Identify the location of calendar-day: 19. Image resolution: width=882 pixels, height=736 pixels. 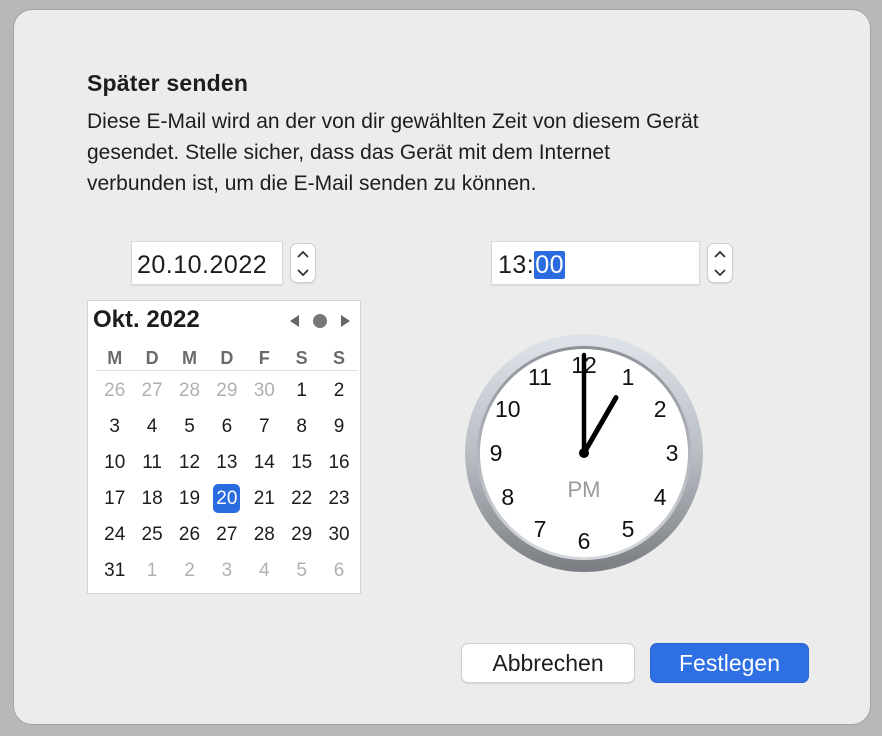
(189, 499).